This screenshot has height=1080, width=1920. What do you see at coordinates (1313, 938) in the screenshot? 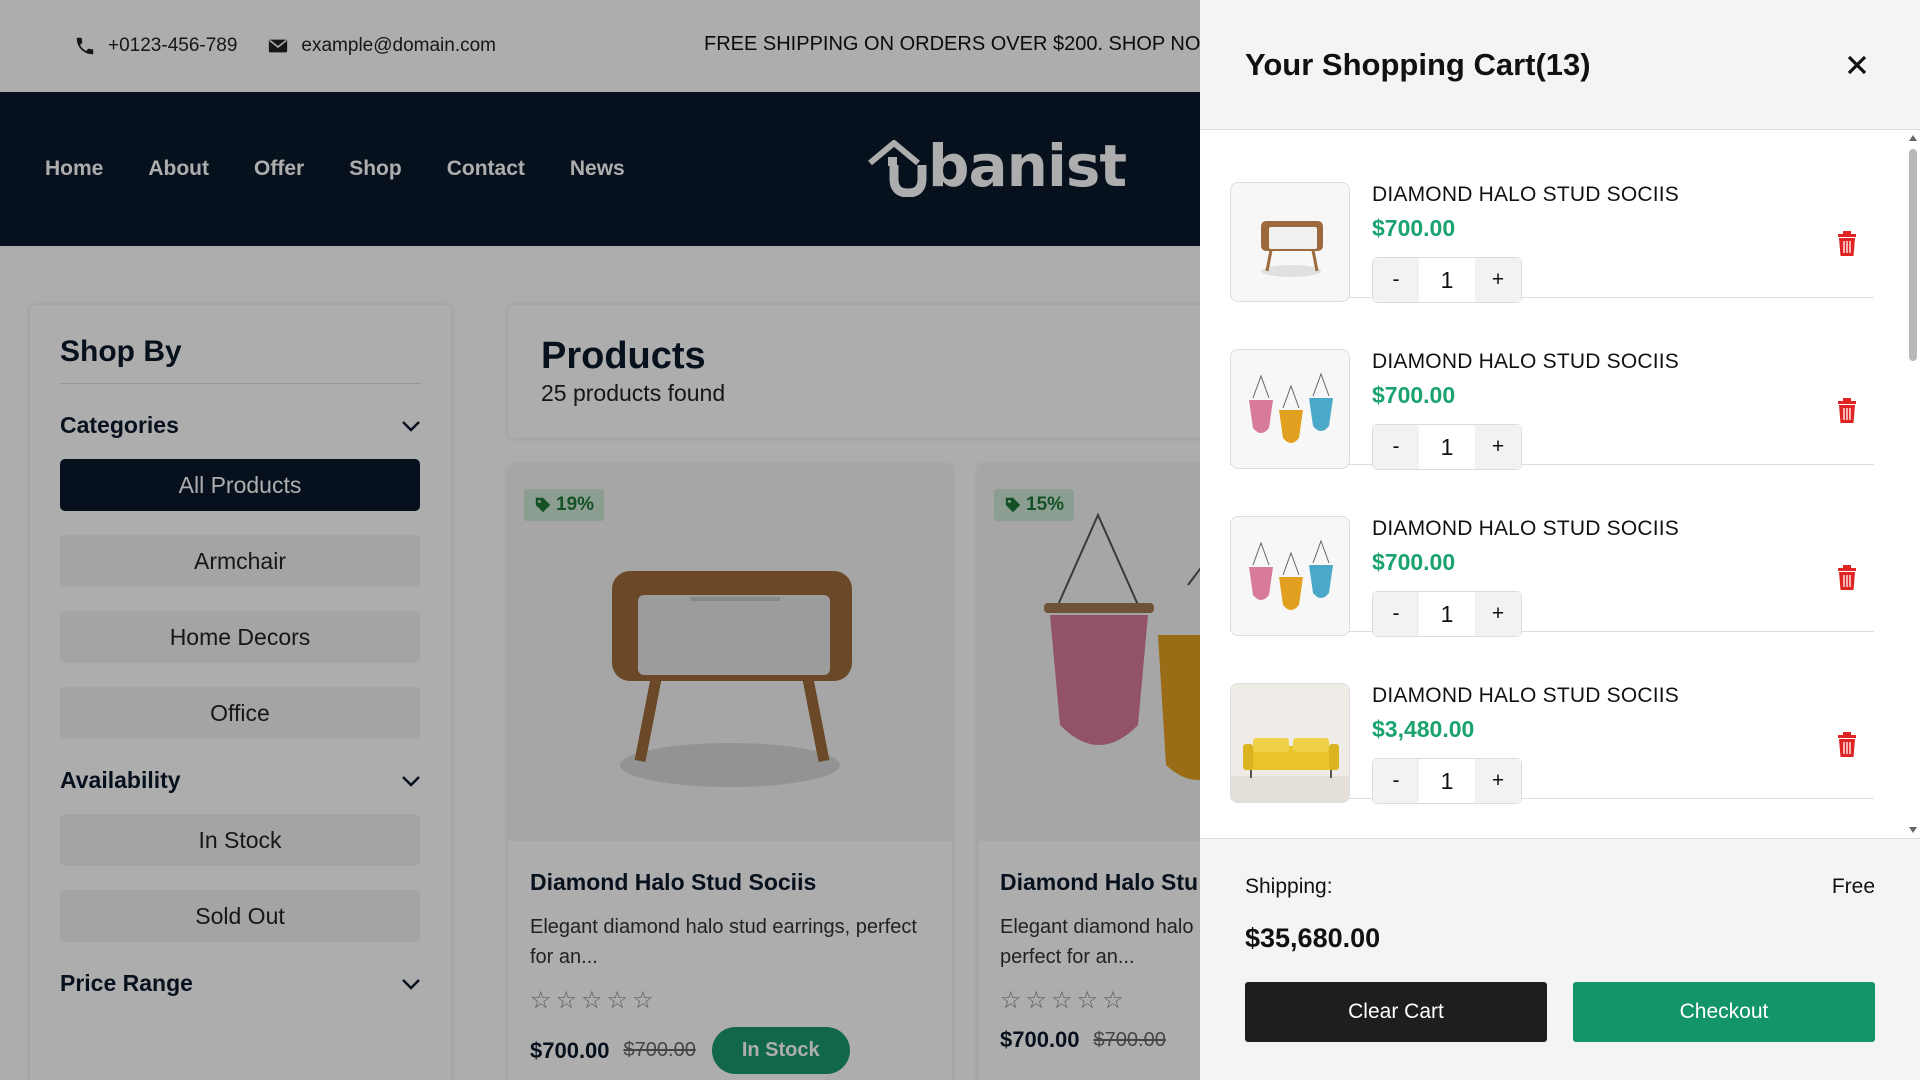
I see `cart-total: $35,680.00` at bounding box center [1313, 938].